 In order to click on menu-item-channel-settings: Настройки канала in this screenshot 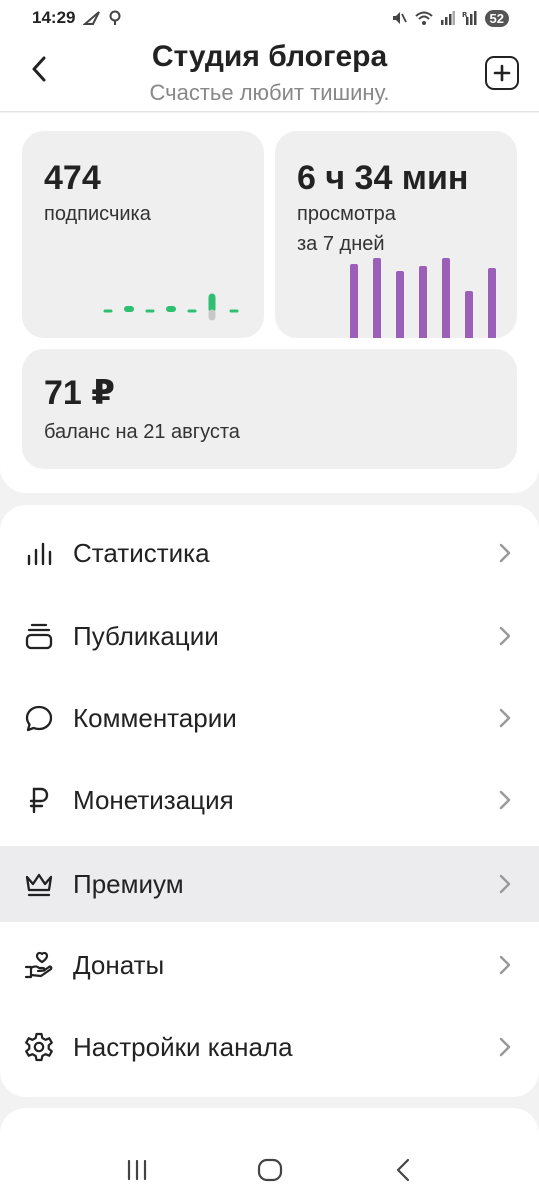, I will do `click(269, 1047)`.